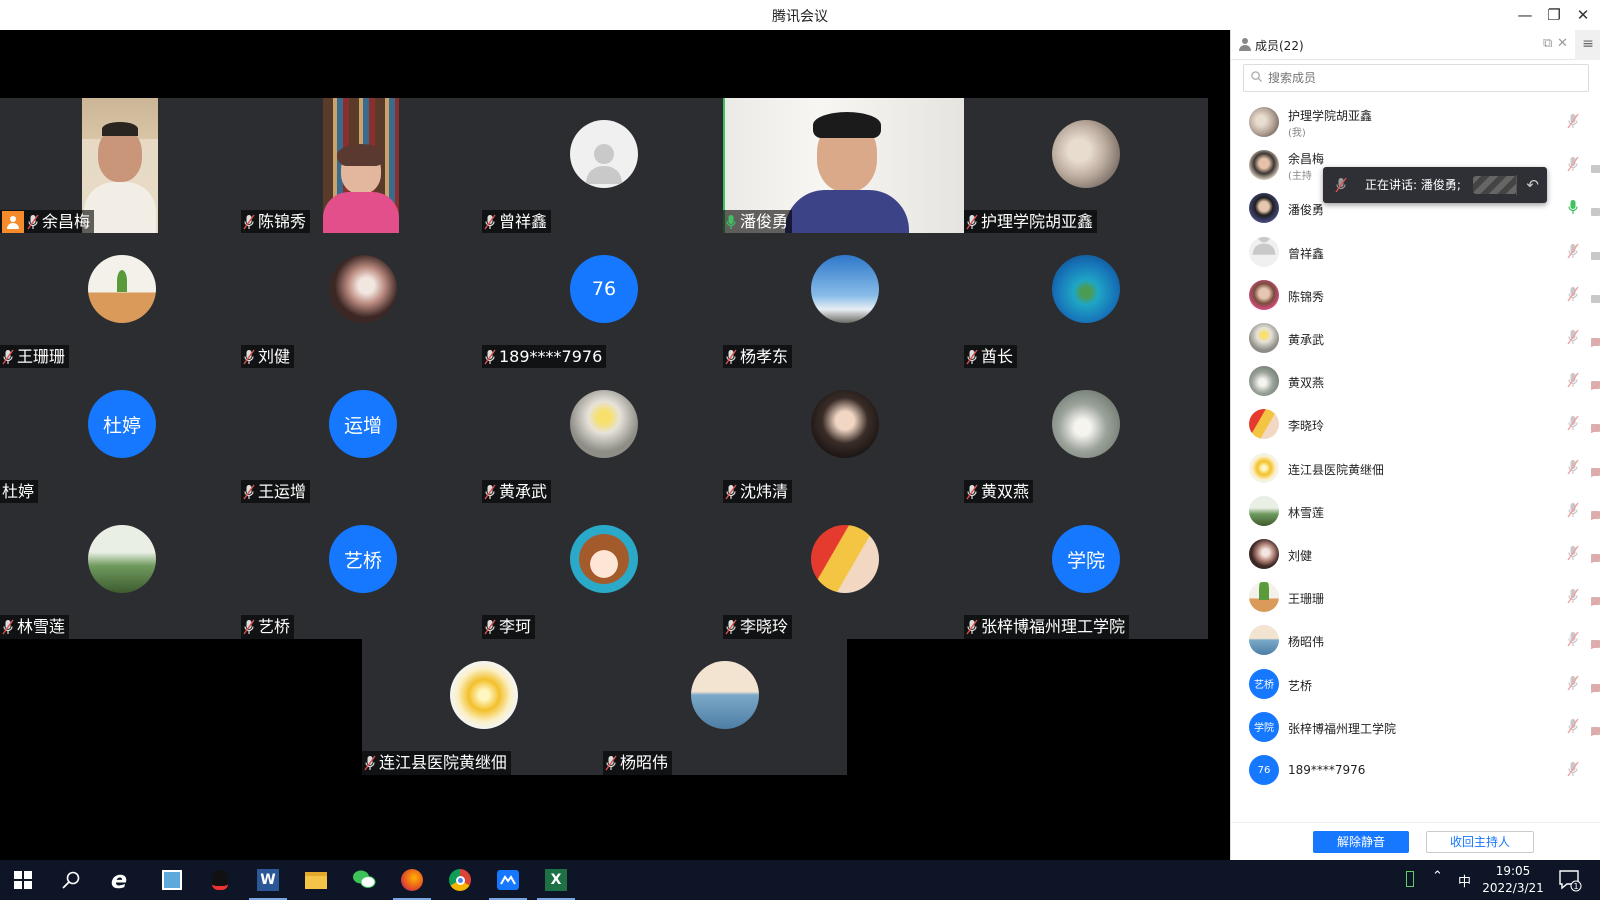 The height and width of the screenshot is (900, 1600). Describe the element at coordinates (1464, 880) in the screenshot. I see `input-method-indicator: 中` at that location.